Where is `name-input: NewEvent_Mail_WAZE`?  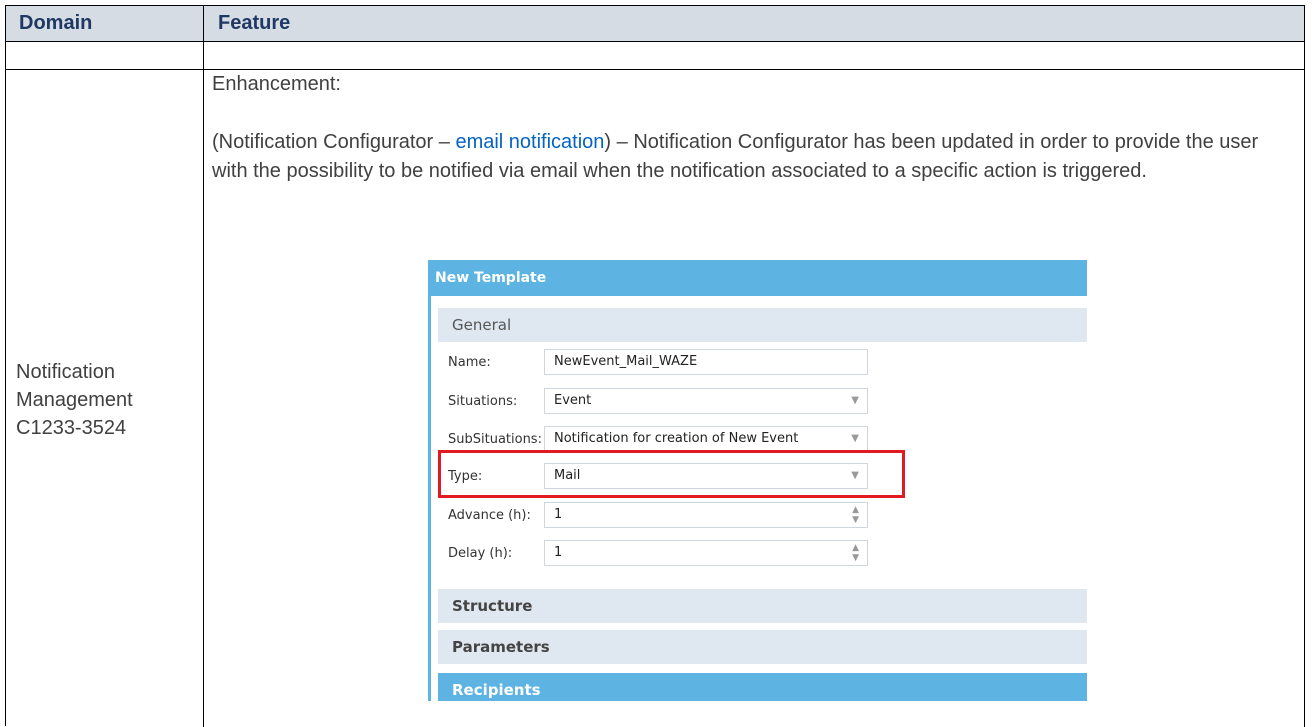 name-input: NewEvent_Mail_WAZE is located at coordinates (706, 362).